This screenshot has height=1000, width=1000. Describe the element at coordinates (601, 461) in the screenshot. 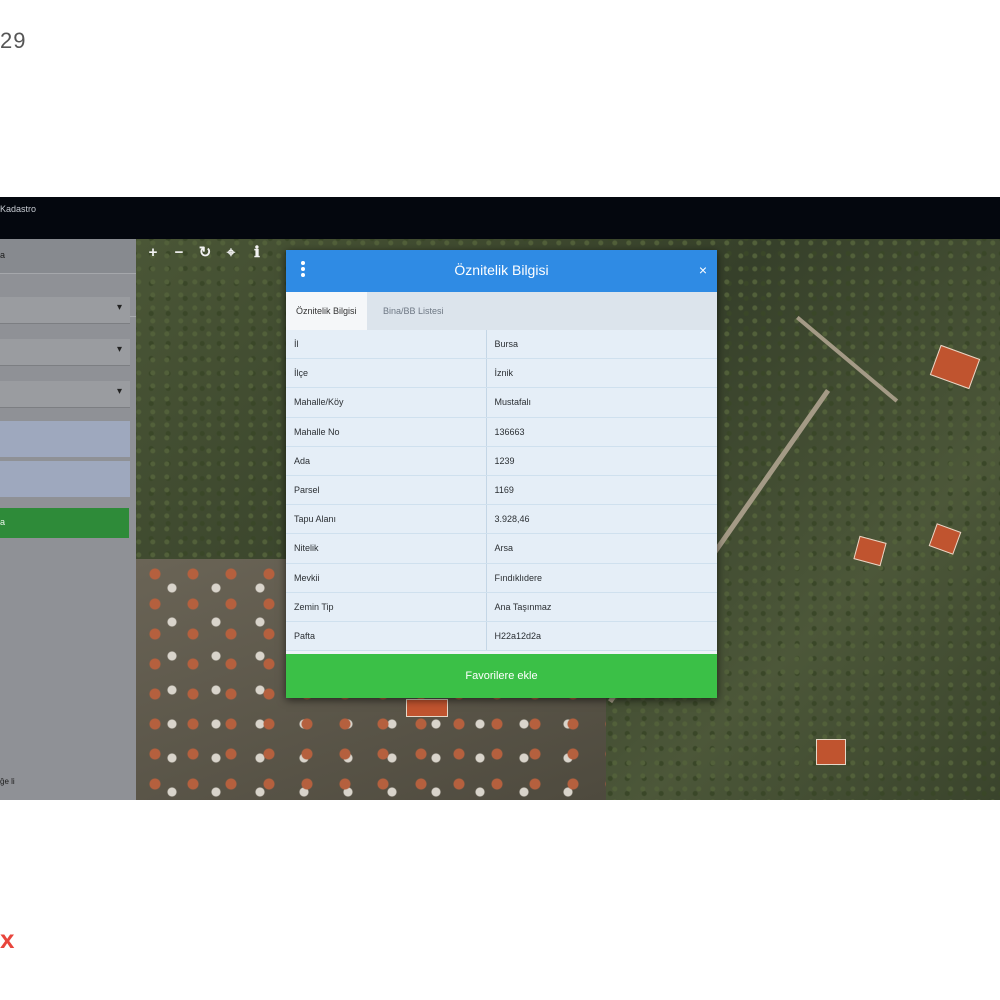

I see `attribute-value: 1239` at that location.